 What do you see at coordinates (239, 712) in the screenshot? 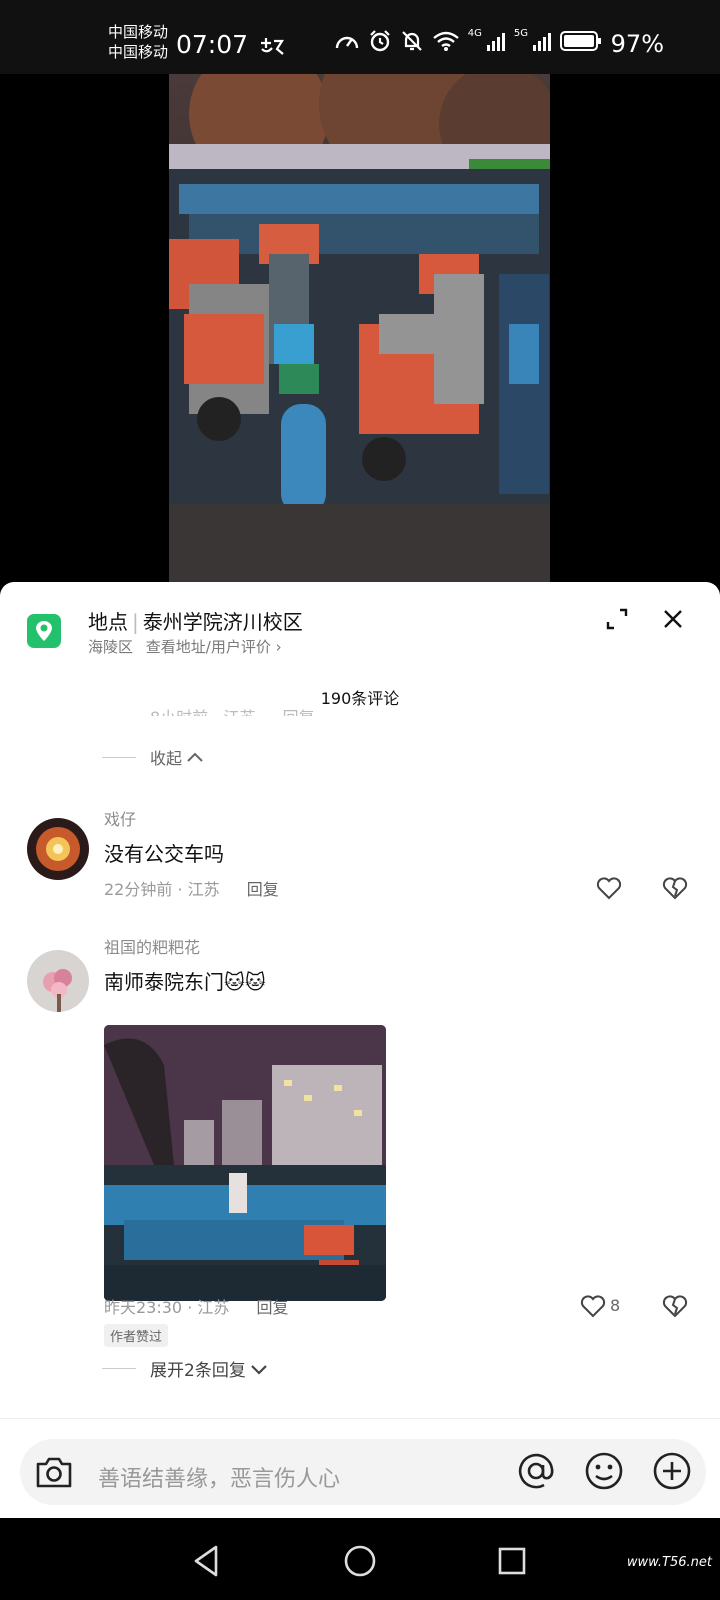
I see `previous-comment-region: 江苏` at bounding box center [239, 712].